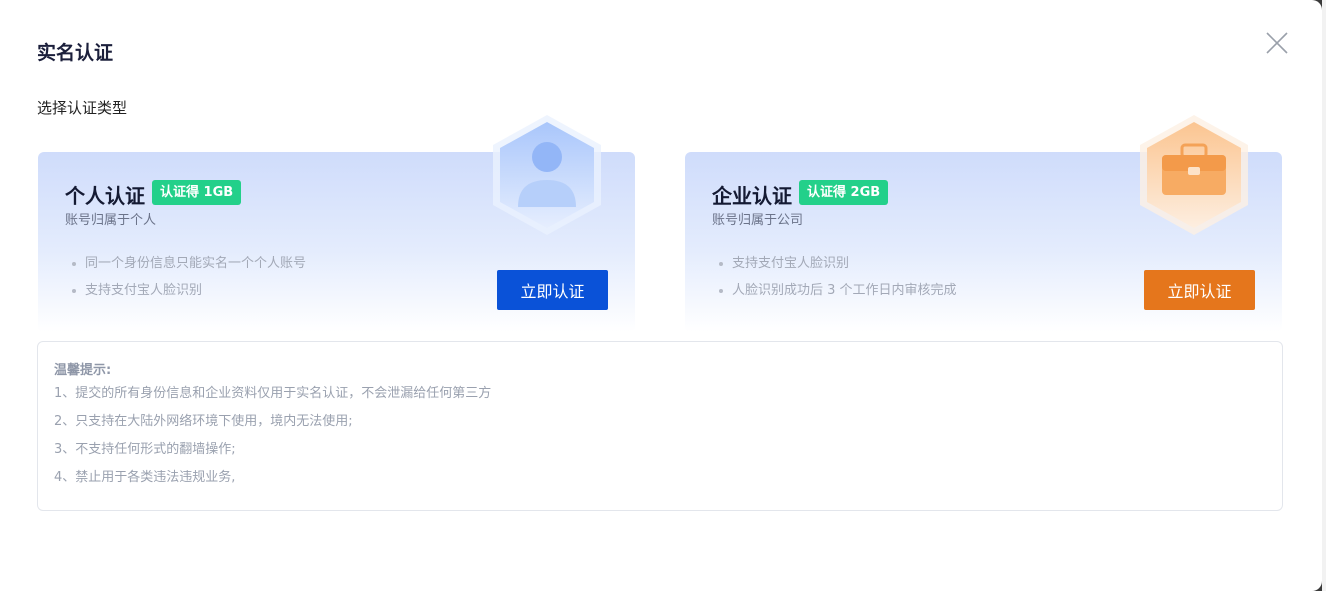 Image resolution: width=1326 pixels, height=591 pixels. Describe the element at coordinates (111, 220) in the screenshot. I see `personal-card-desc: 账号归属于个人` at that location.